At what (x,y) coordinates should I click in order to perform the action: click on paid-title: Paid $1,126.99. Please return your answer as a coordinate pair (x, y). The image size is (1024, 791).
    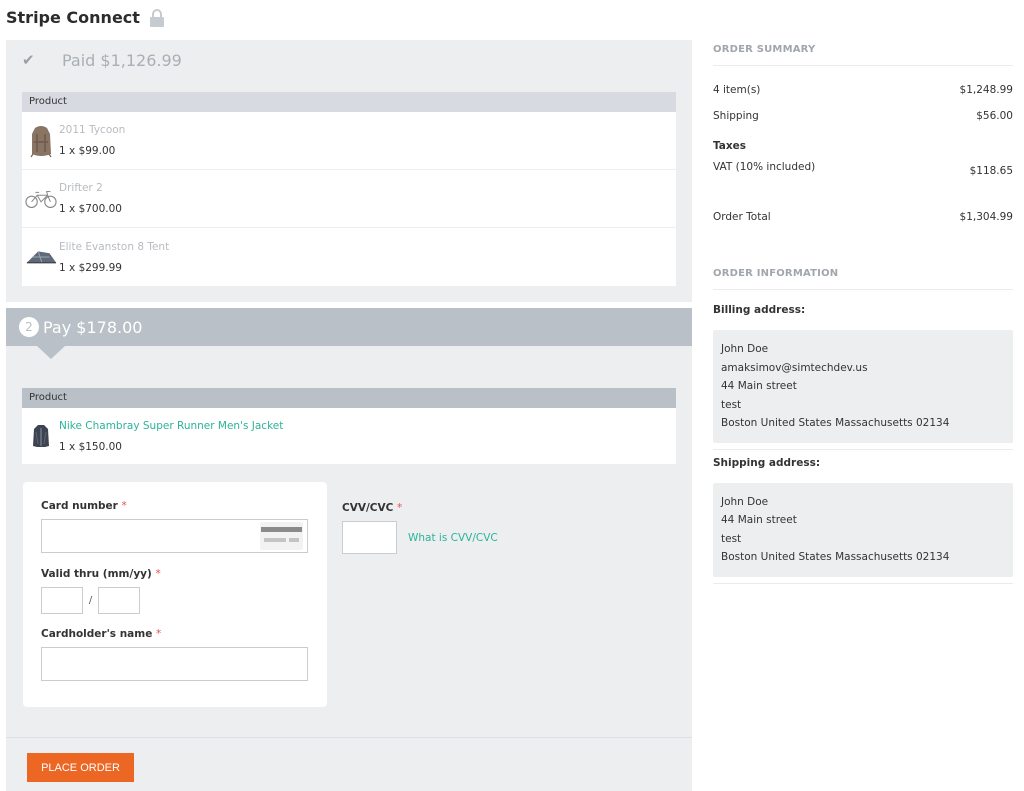
    Looking at the image, I should click on (122, 60).